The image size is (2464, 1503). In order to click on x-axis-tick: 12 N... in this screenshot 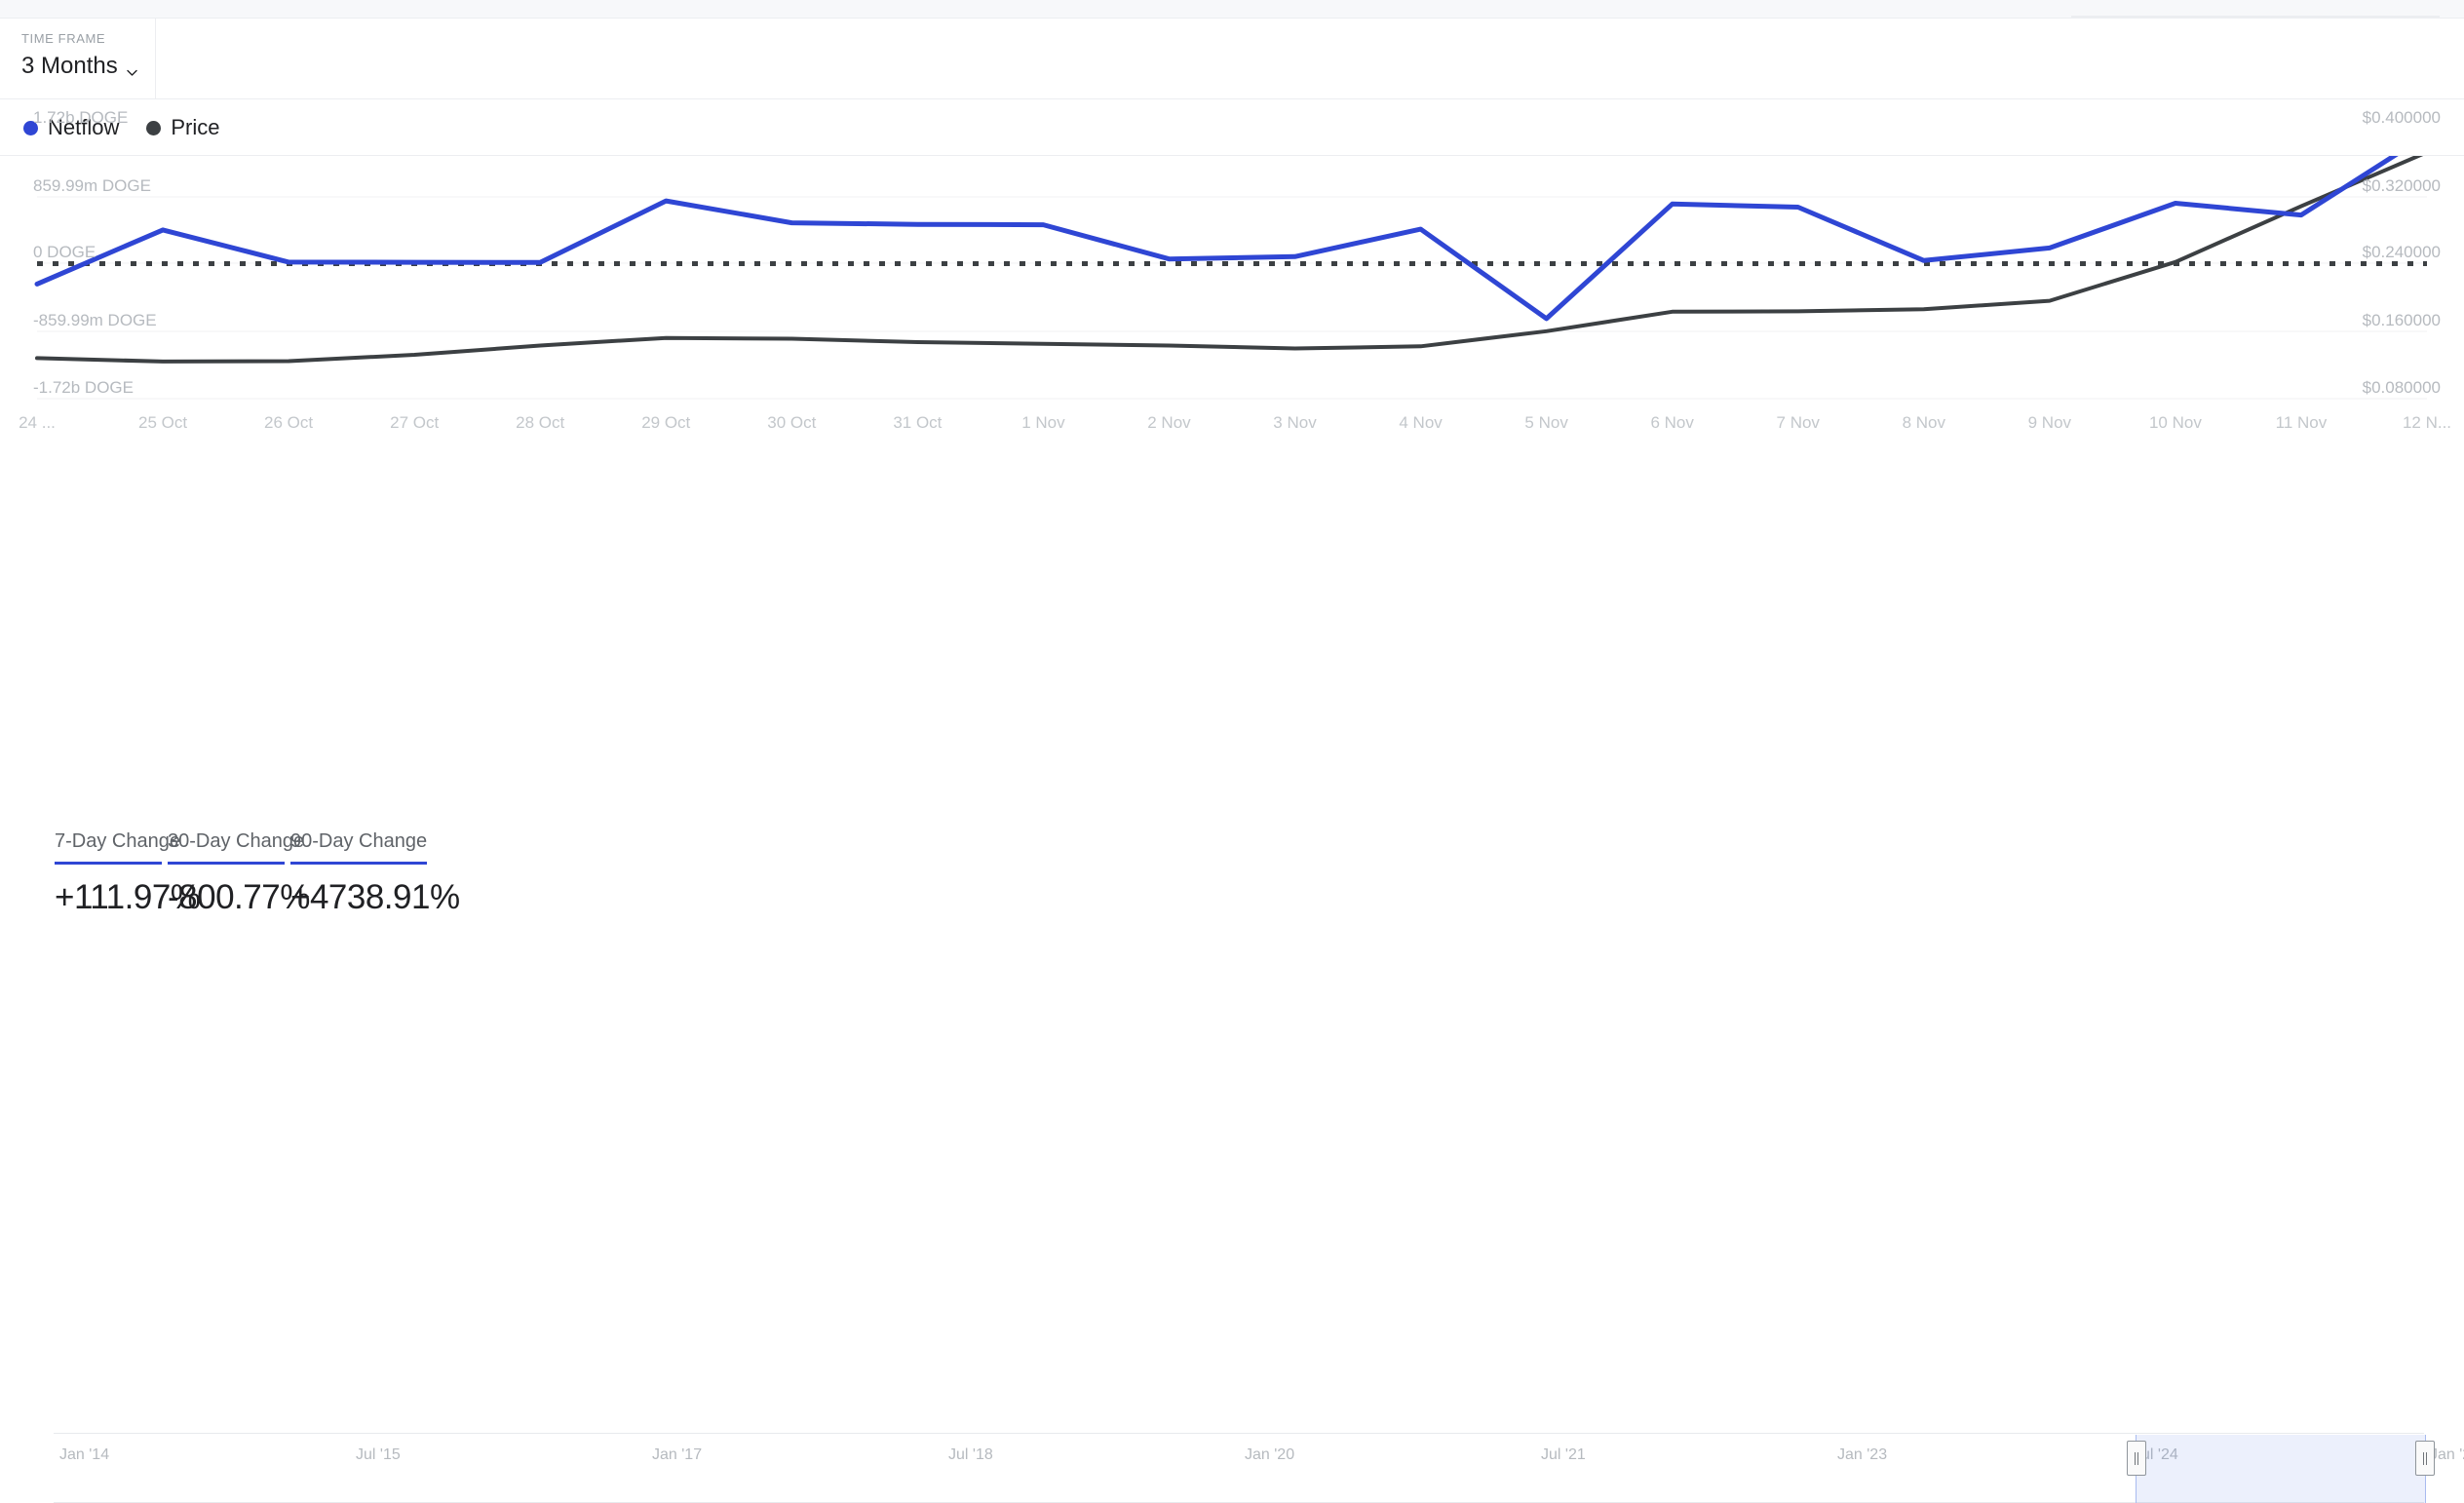, I will do `click(2427, 422)`.